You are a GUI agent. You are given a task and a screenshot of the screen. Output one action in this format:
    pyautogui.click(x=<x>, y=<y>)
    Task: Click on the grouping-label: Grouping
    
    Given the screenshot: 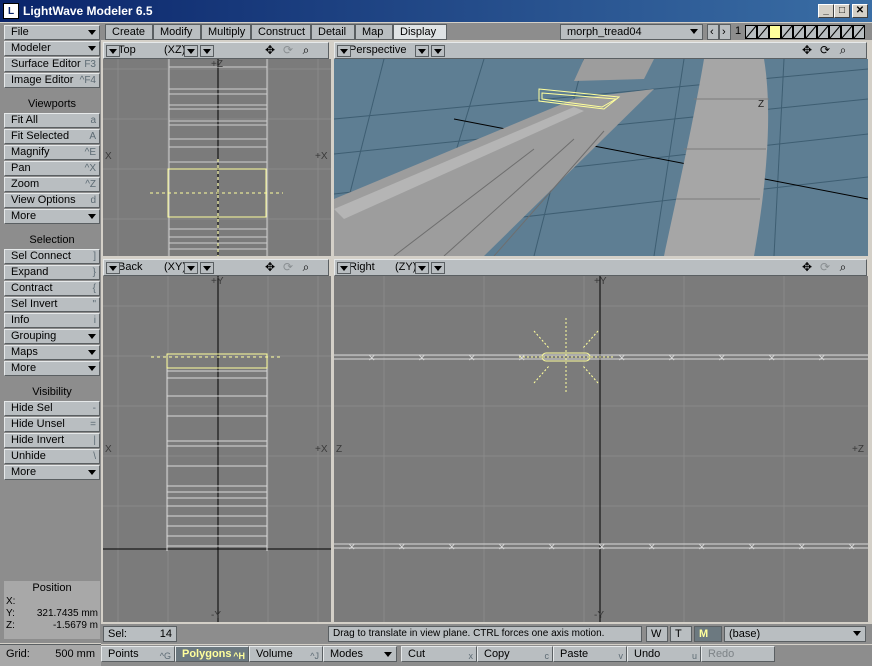 What is the action you would take?
    pyautogui.click(x=34, y=336)
    